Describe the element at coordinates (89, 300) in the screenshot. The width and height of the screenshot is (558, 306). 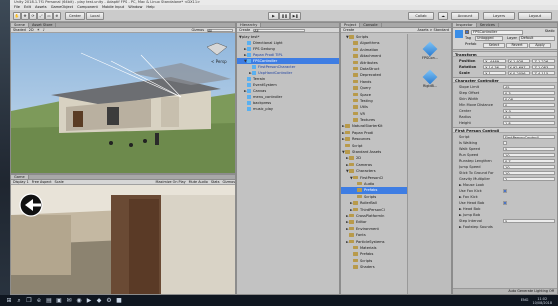
I see `taskbar-media-icon: ▶` at that location.